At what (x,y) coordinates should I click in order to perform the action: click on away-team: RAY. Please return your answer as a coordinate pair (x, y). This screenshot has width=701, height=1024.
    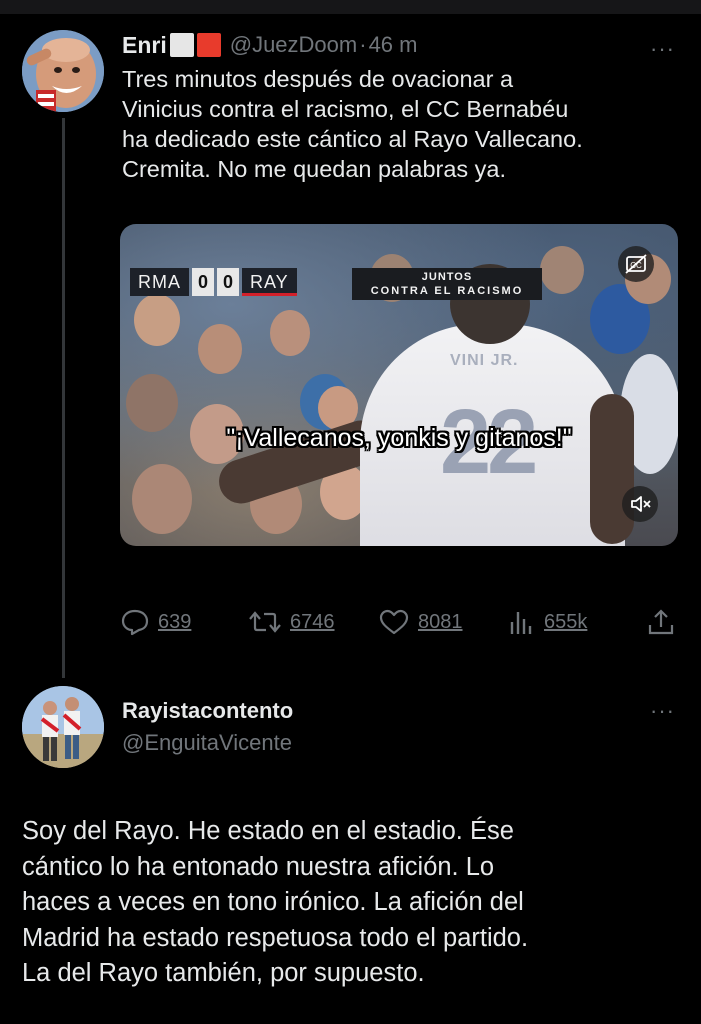
    Looking at the image, I should click on (269, 282).